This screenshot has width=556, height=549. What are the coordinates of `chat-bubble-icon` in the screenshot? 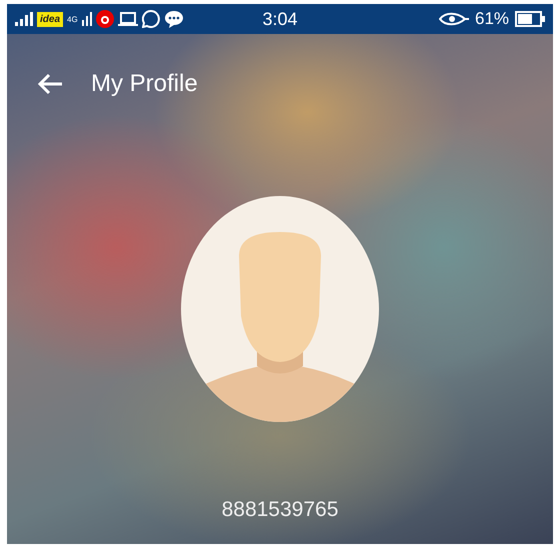 It's located at (151, 19).